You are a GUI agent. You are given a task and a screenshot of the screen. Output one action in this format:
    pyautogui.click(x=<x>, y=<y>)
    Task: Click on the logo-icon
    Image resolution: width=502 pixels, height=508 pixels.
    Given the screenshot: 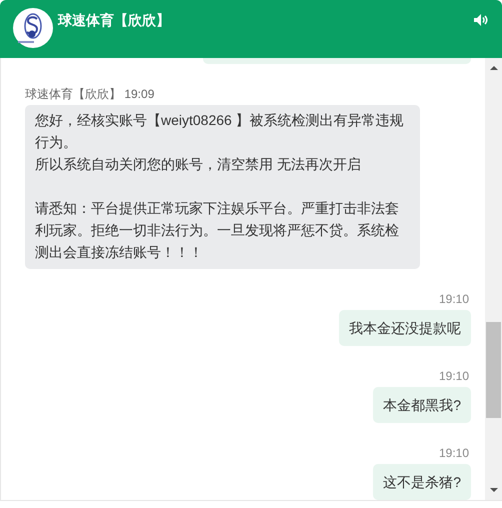 What is the action you would take?
    pyautogui.click(x=33, y=28)
    